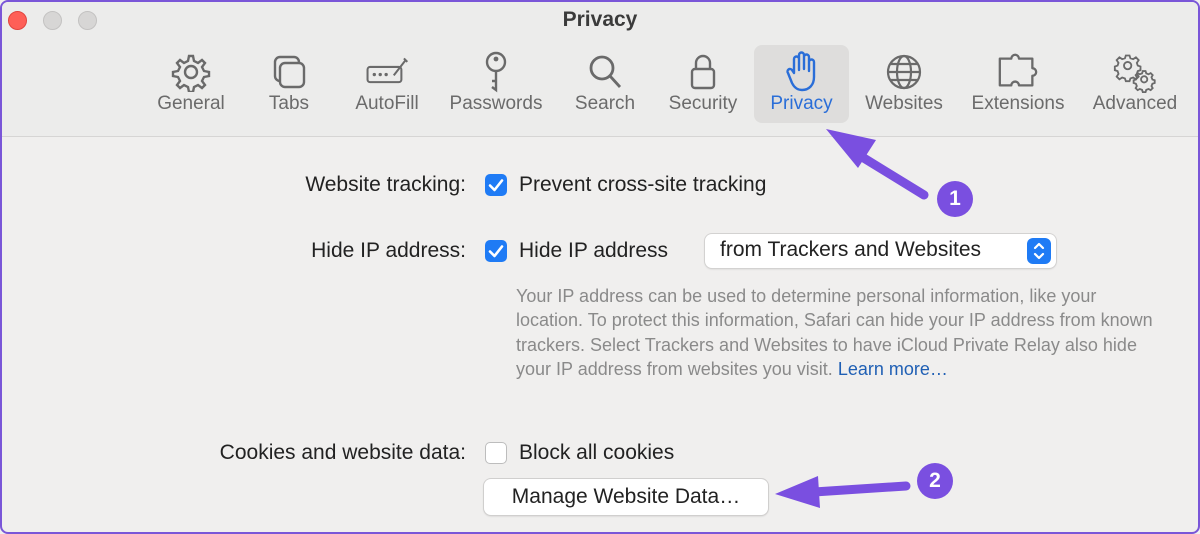 This screenshot has width=1200, height=534. I want to click on tab-websites: Websites, so click(904, 84).